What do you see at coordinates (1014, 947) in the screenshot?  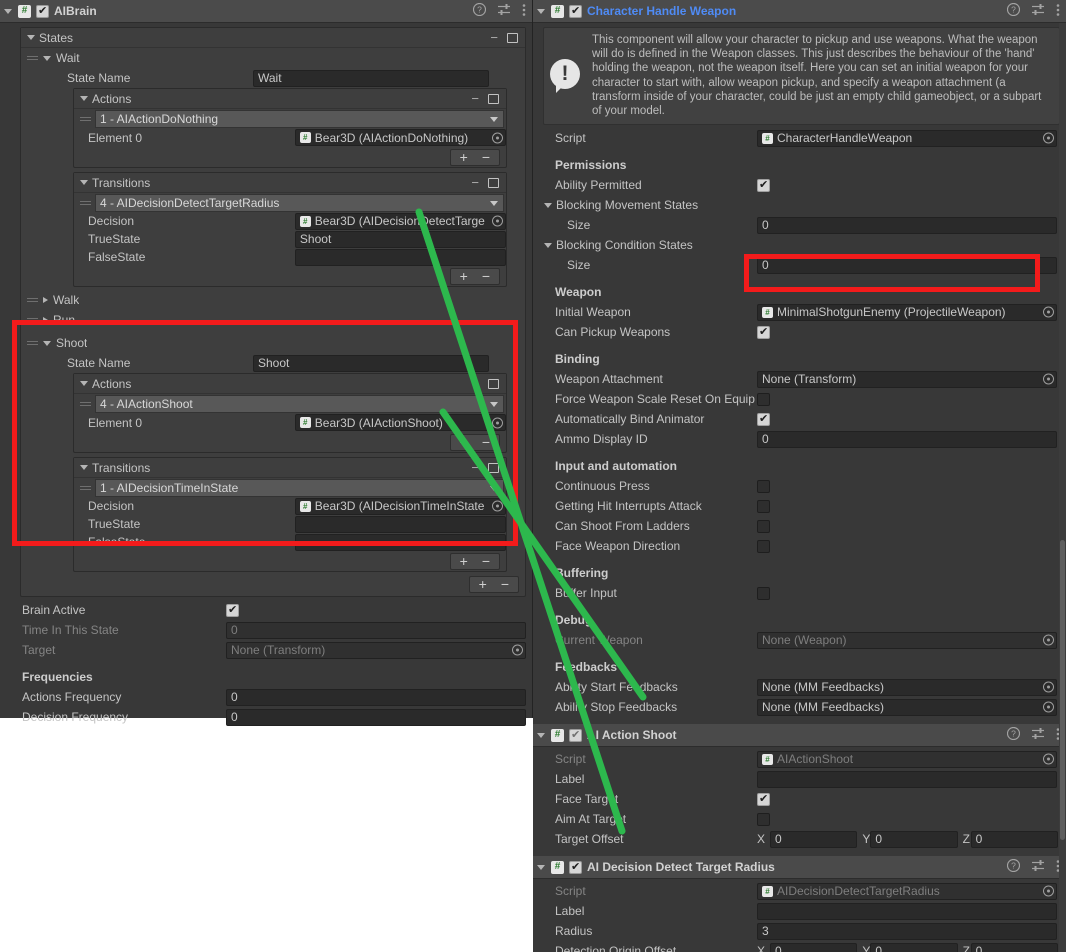 I see `detection-offset-z-input: 0` at bounding box center [1014, 947].